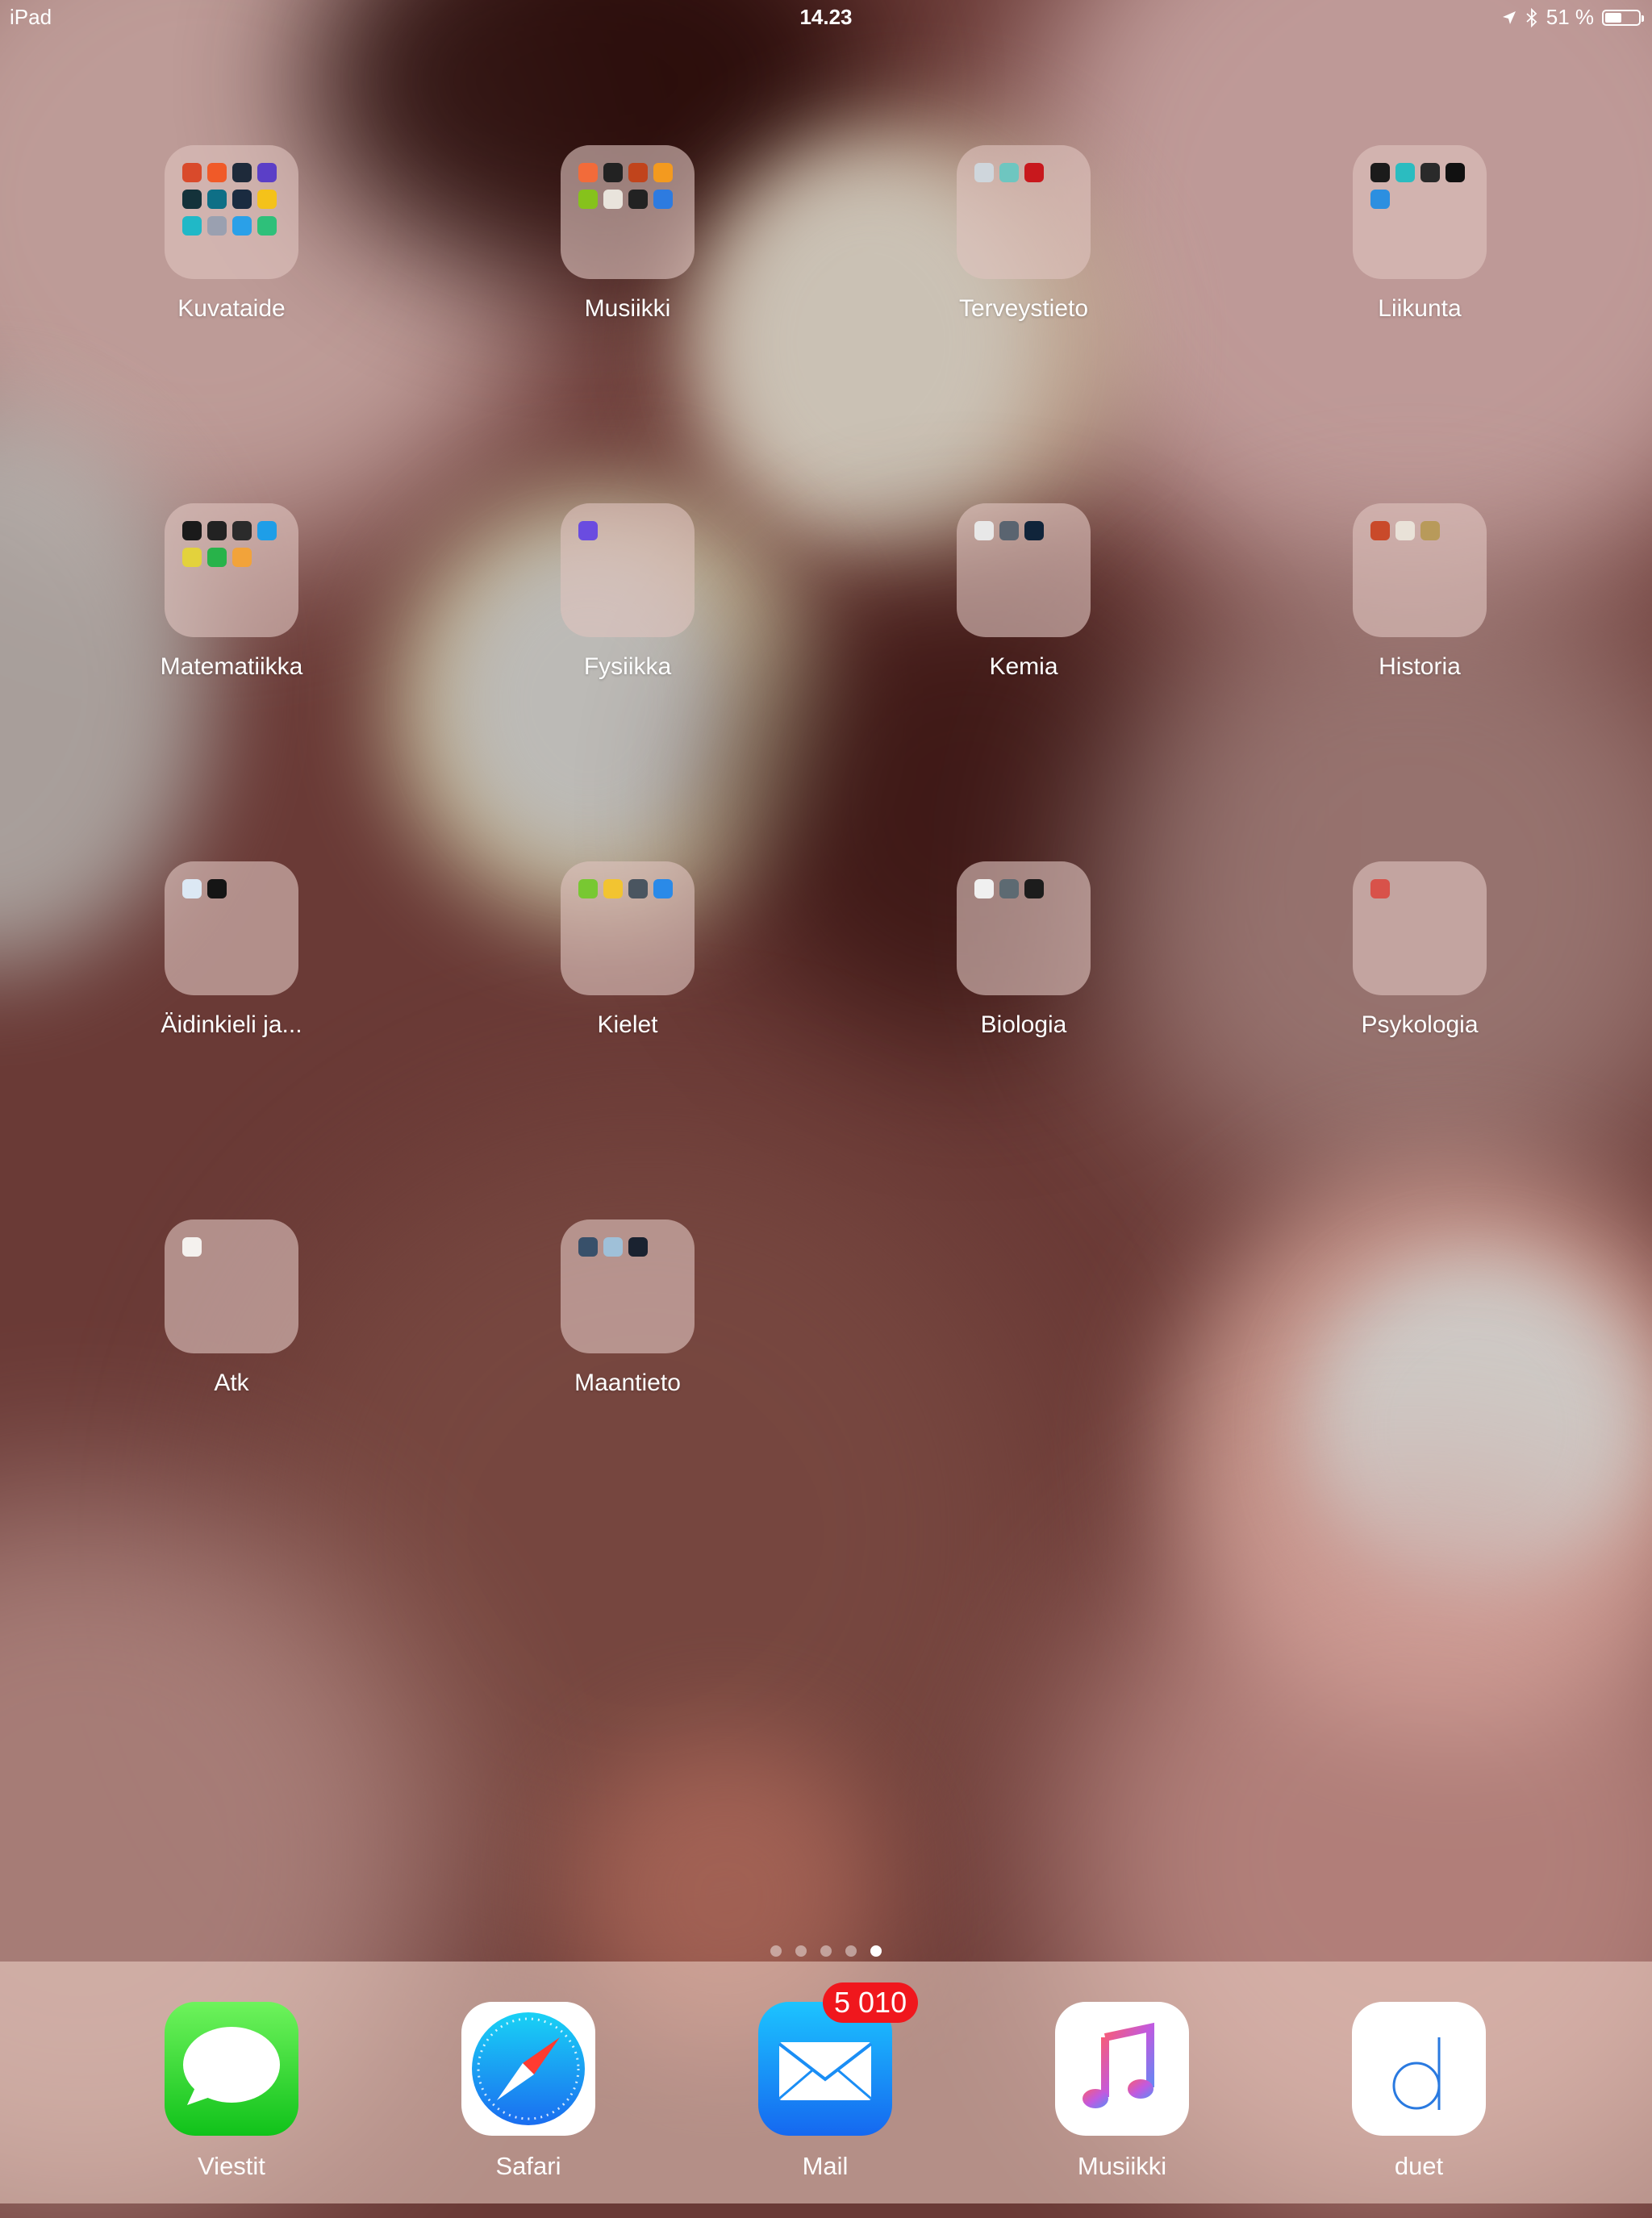 The width and height of the screenshot is (1652, 2218). Describe the element at coordinates (232, 309) in the screenshot. I see `folder-label: Kuvataide` at that location.